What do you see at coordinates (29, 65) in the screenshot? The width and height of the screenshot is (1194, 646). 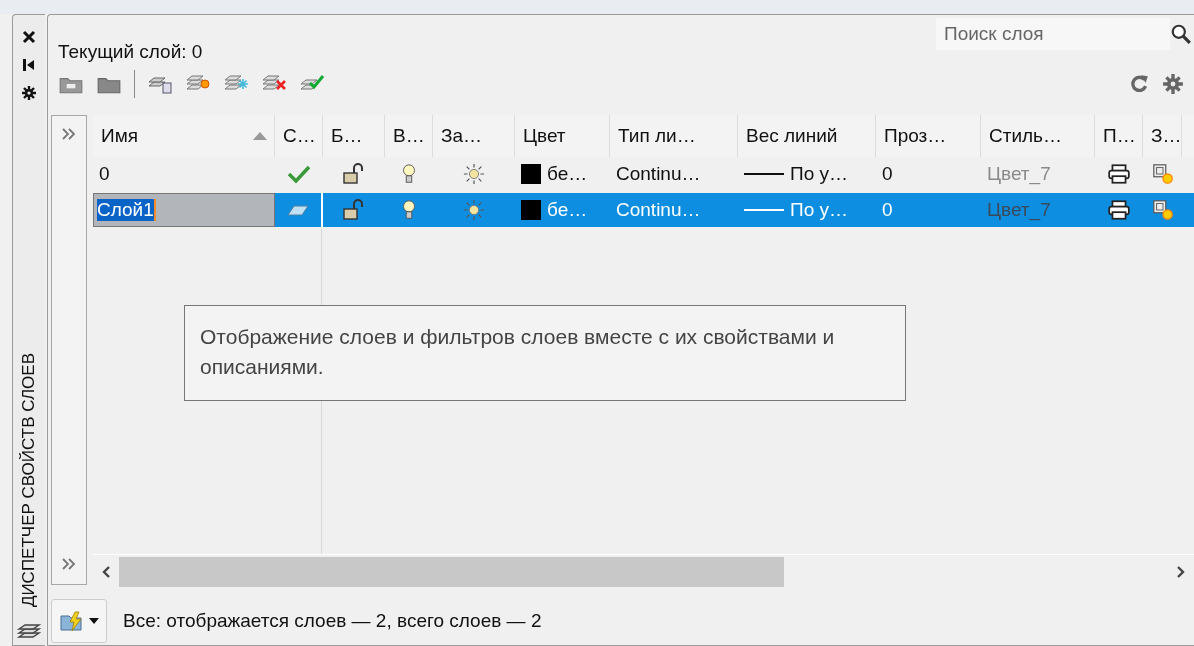 I see `pin-icon` at bounding box center [29, 65].